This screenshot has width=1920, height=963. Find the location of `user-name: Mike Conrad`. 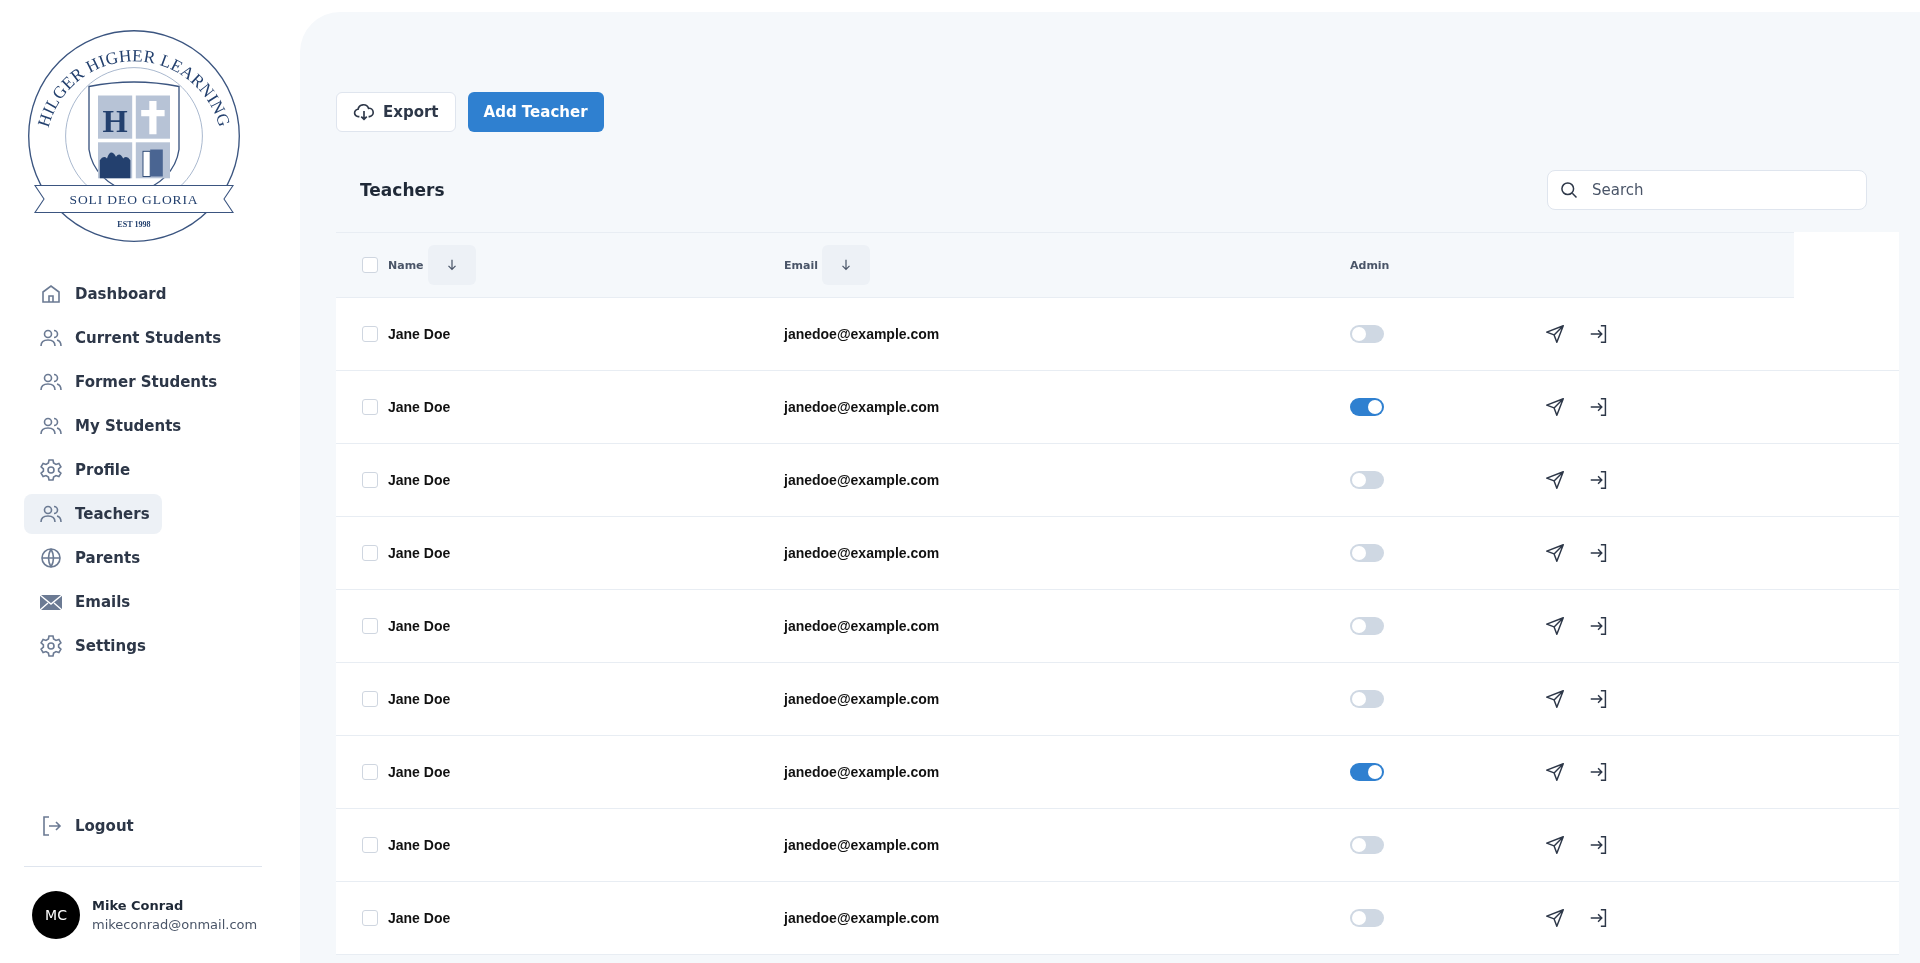

user-name: Mike Conrad is located at coordinates (138, 905).